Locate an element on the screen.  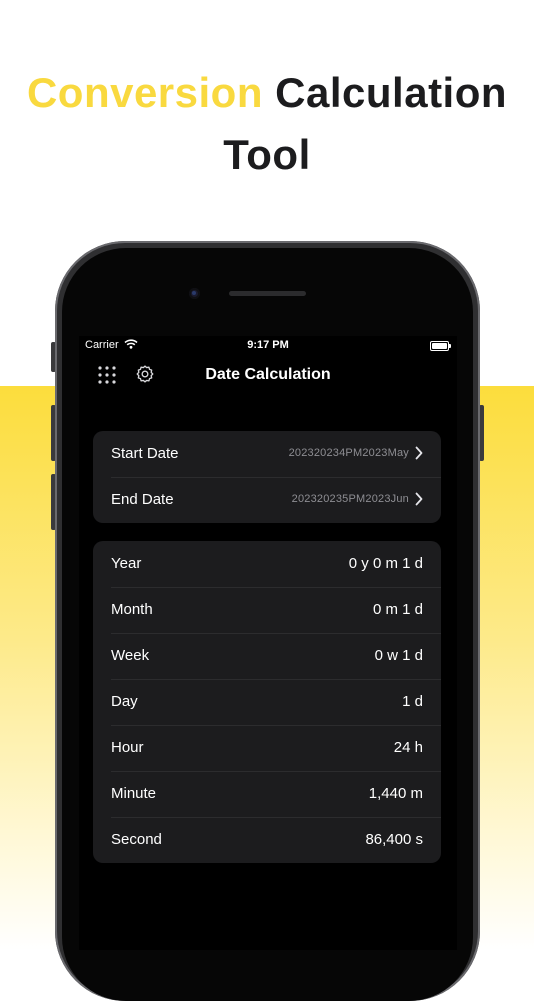
result-label: Second is located at coordinates (136, 839).